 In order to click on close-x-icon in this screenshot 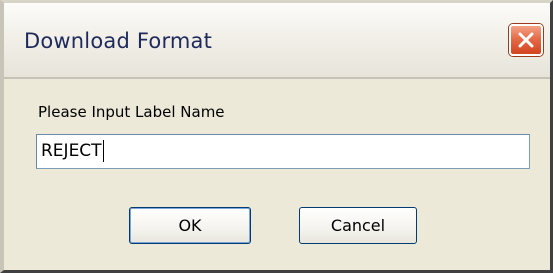, I will do `click(526, 40)`.